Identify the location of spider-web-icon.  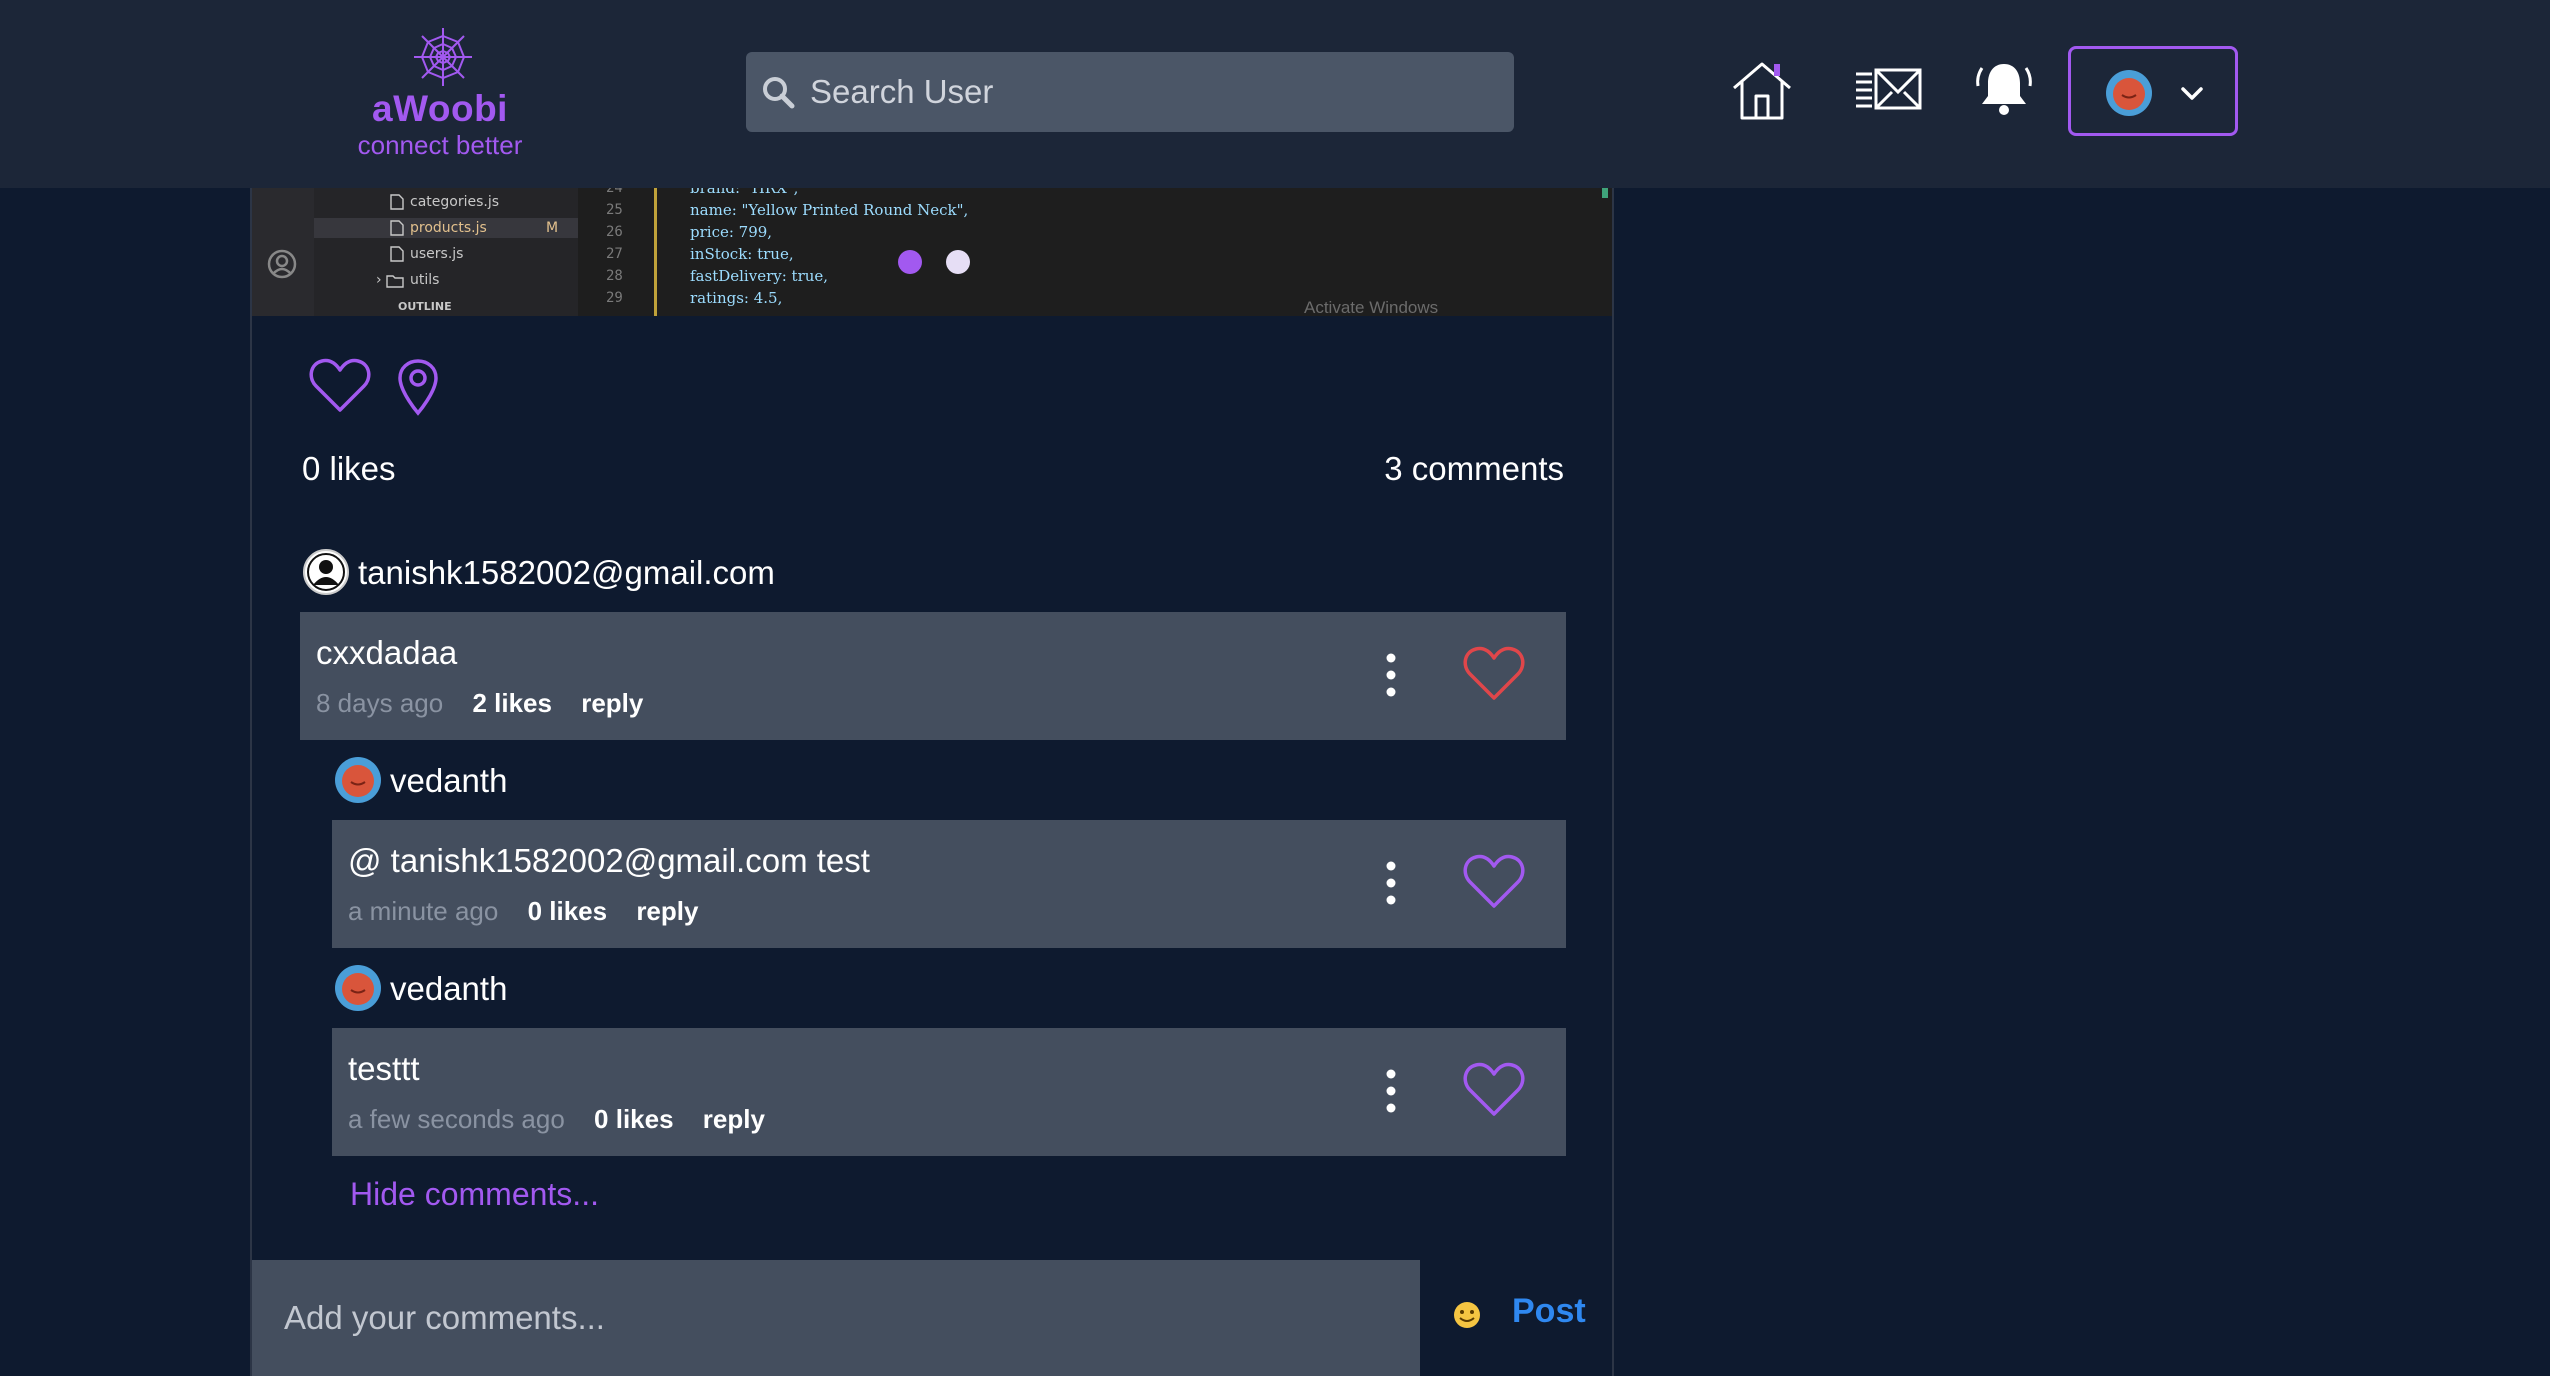
(443, 57).